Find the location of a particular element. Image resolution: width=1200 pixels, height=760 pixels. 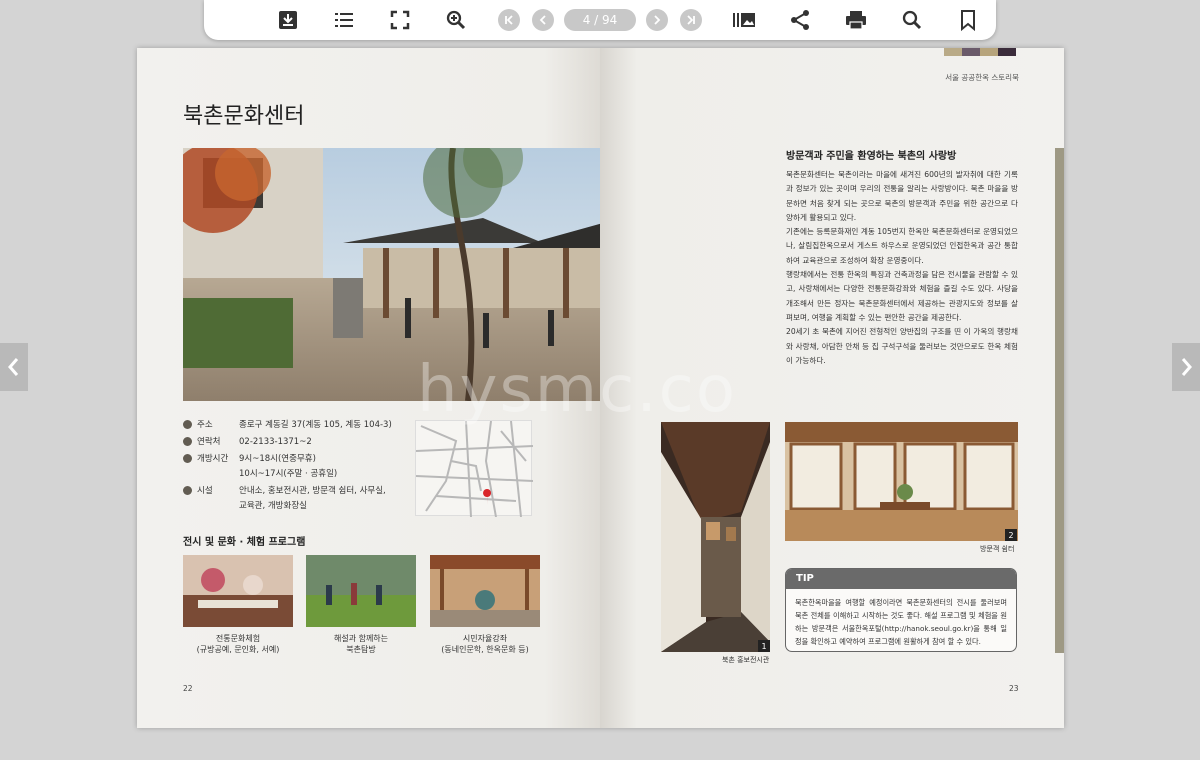

phone-icon is located at coordinates (187, 441).